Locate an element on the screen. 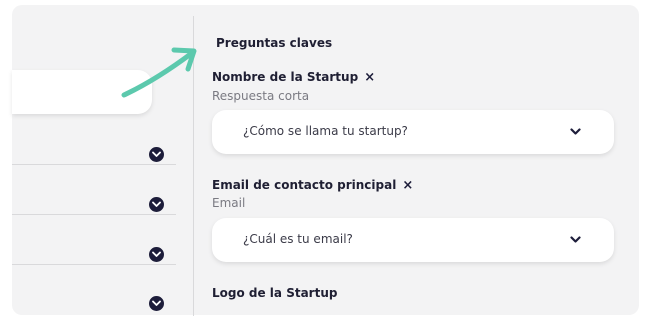 This screenshot has height=316, width=646. question-label: Logo de la Startup is located at coordinates (274, 293).